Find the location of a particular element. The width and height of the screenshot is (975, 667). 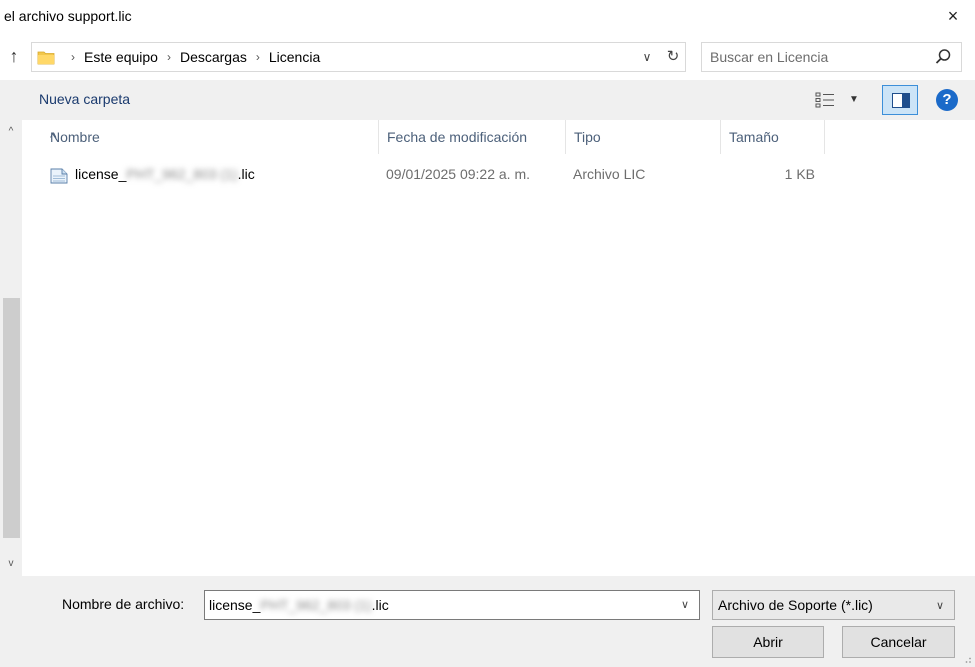

breadcrumb-este-equipo: Este equipo is located at coordinates (121, 57).